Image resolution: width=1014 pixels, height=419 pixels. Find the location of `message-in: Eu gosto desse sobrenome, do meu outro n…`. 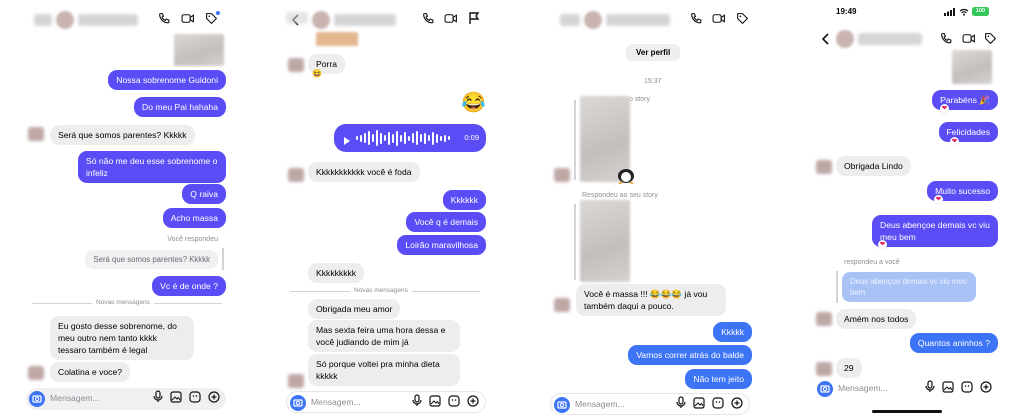

message-in: Eu gosto desse sobrenome, do meu outro n… is located at coordinates (122, 338).